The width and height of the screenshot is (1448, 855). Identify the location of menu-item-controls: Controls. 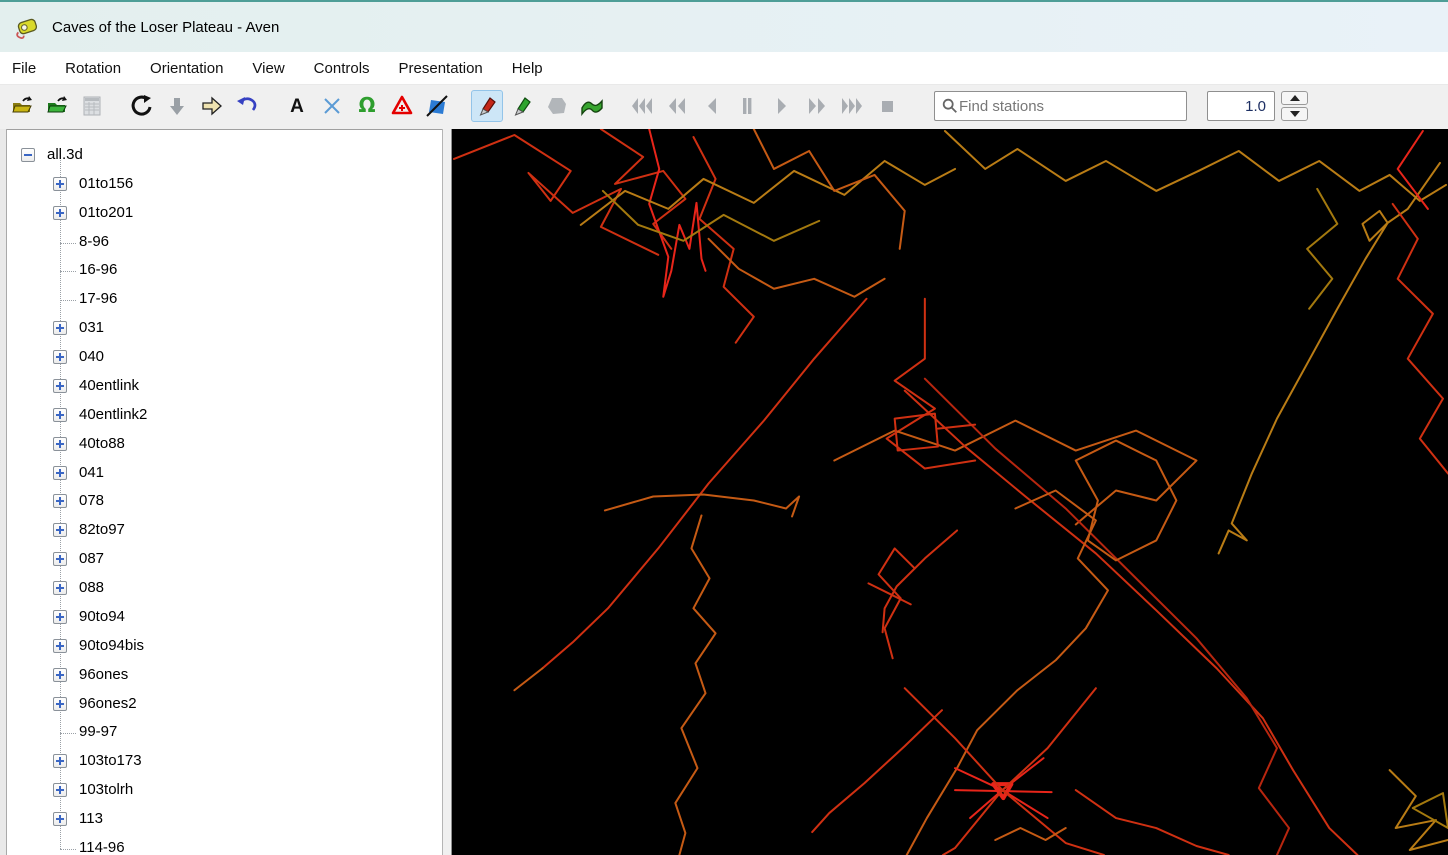
(342, 68).